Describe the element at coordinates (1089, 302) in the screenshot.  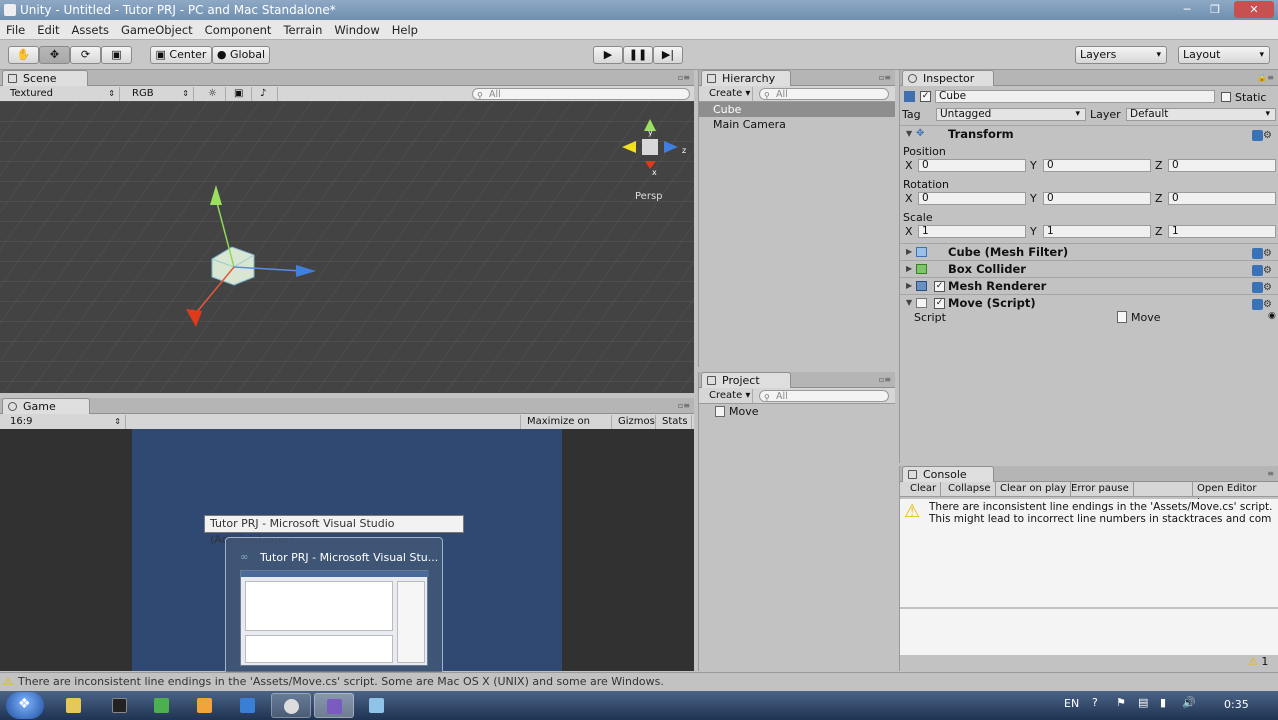
I see `move-script-component-header: ▼ ✓ Move (Script) ⚙` at that location.